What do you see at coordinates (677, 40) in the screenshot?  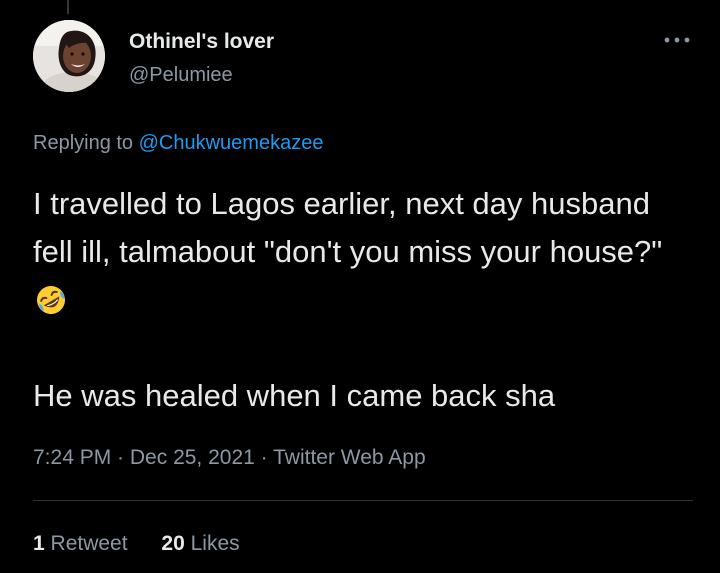 I see `more-horizontal-icon` at bounding box center [677, 40].